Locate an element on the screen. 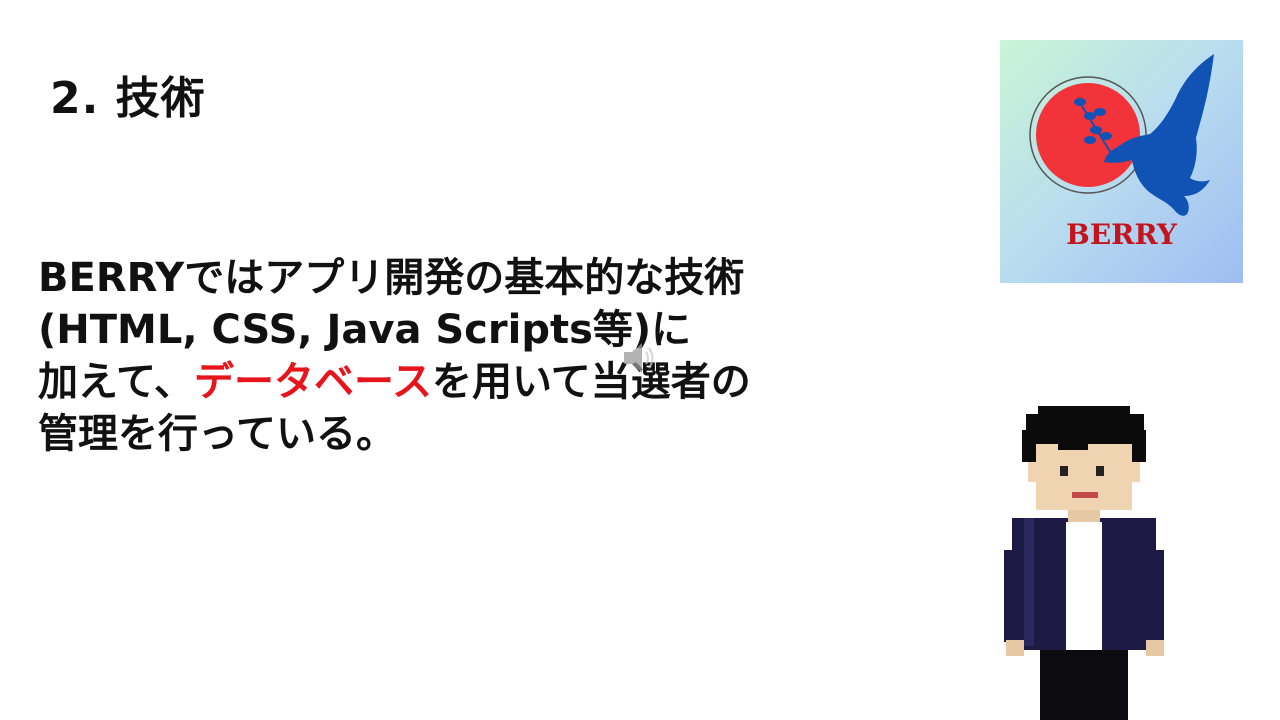 This screenshot has width=1280, height=720. speaker-icon is located at coordinates (640, 358).